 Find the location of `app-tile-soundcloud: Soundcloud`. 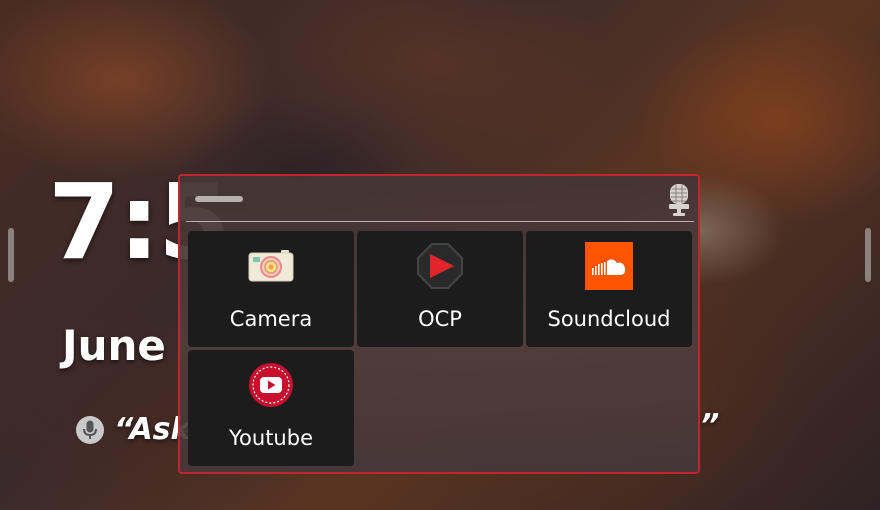

app-tile-soundcloud: Soundcloud is located at coordinates (609, 289).